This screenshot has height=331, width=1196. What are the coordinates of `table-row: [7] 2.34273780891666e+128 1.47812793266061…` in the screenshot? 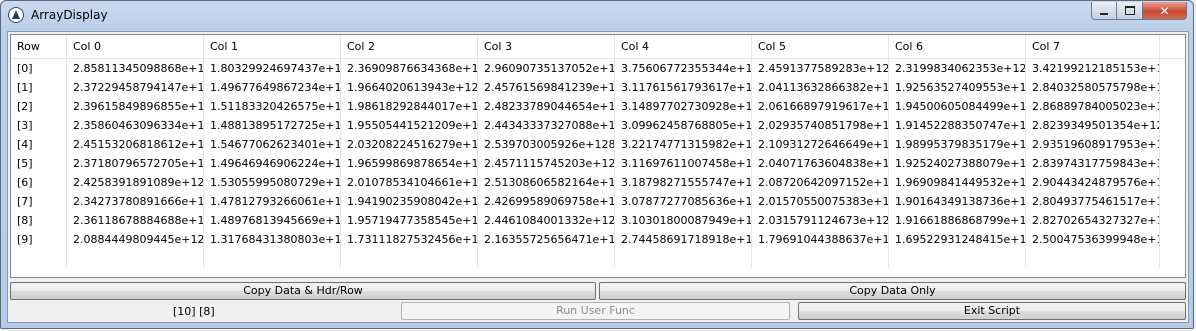 It's located at (598, 201).